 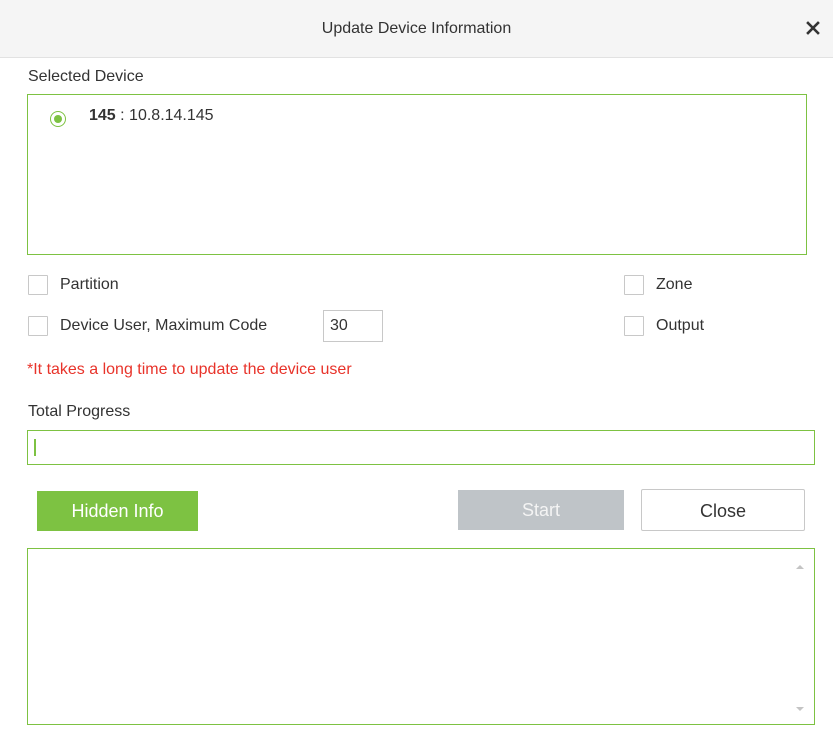 I want to click on dialog-title: Update Device Information, so click(x=416, y=28).